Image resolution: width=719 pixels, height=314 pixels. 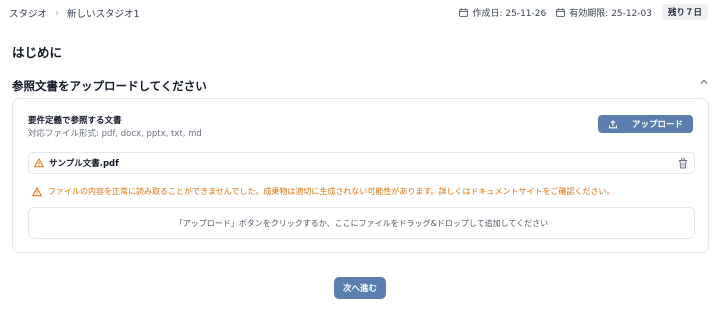 I want to click on expiry-date-text: 有効期限: 25-12-03, so click(x=610, y=13).